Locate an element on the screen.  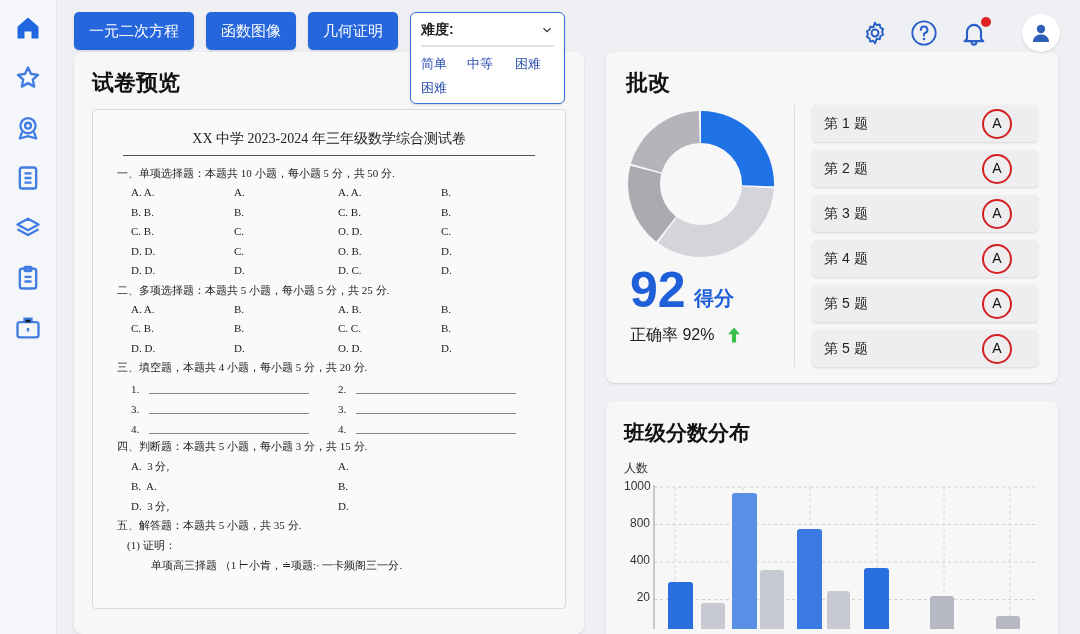
answer-option: D. C. is located at coordinates (350, 271).